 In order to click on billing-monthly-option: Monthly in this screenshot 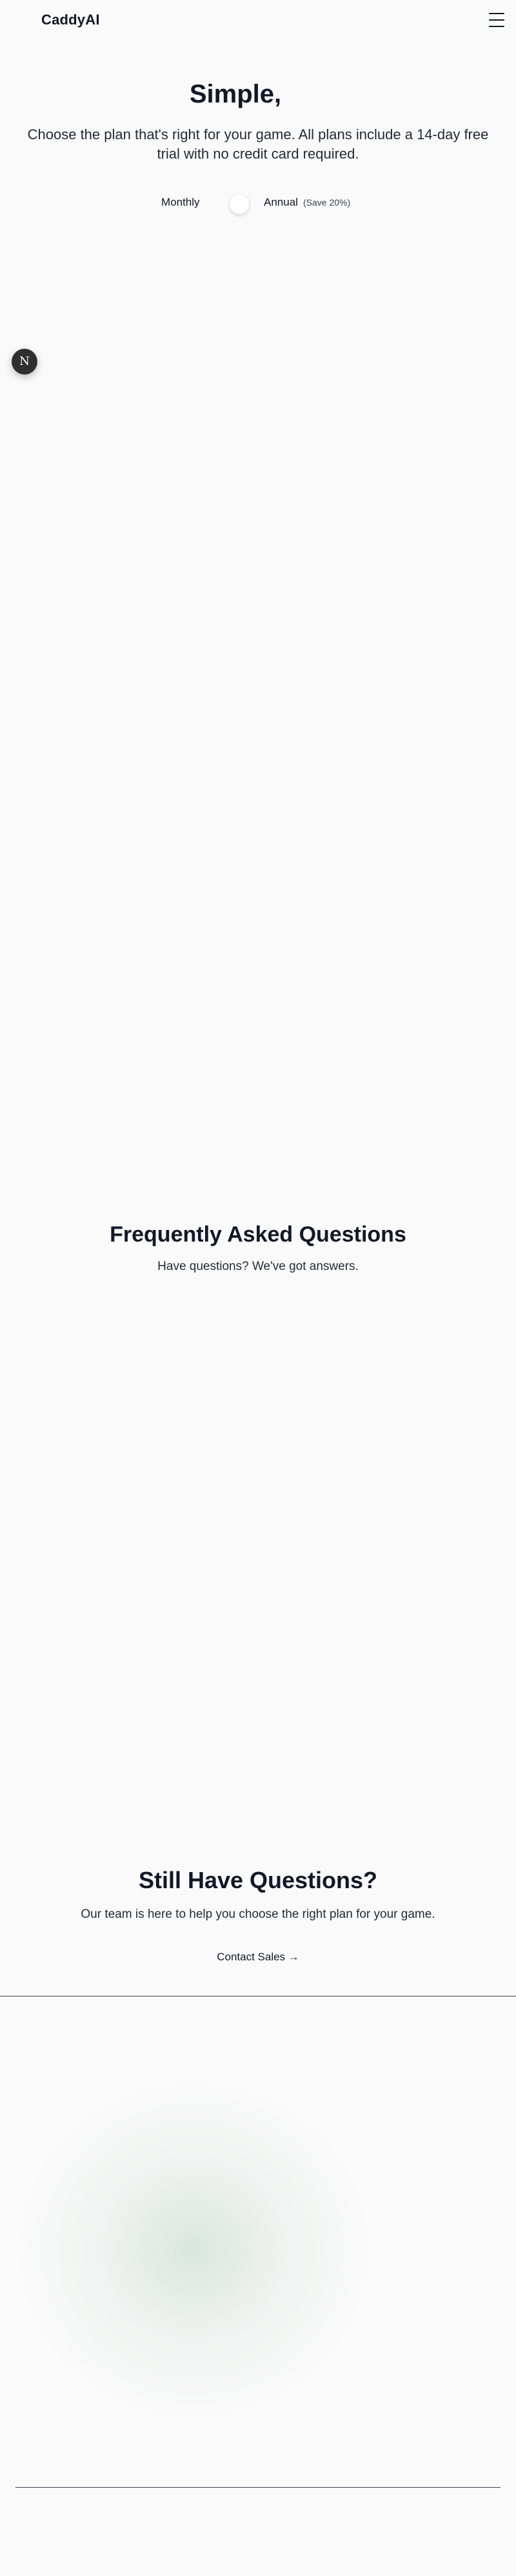, I will do `click(181, 202)`.